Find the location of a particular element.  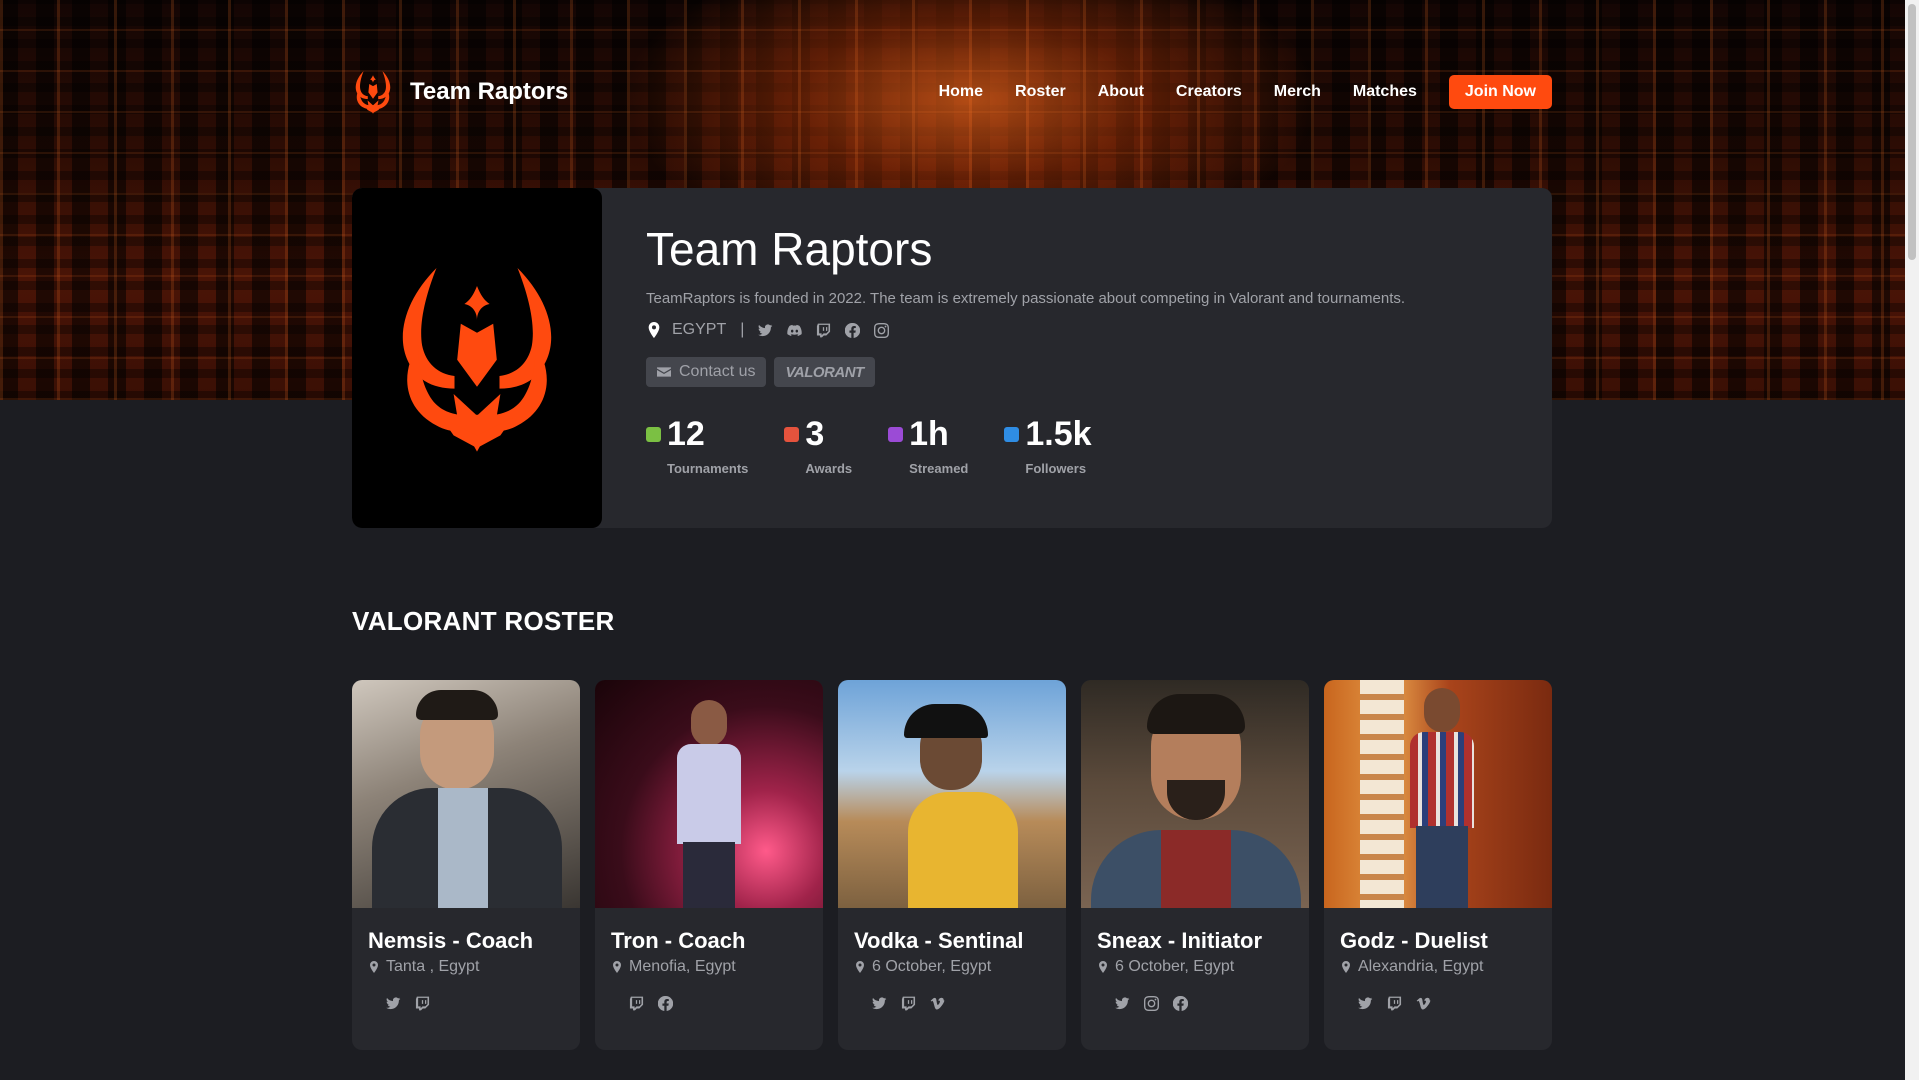

discord-icon is located at coordinates (794, 330).